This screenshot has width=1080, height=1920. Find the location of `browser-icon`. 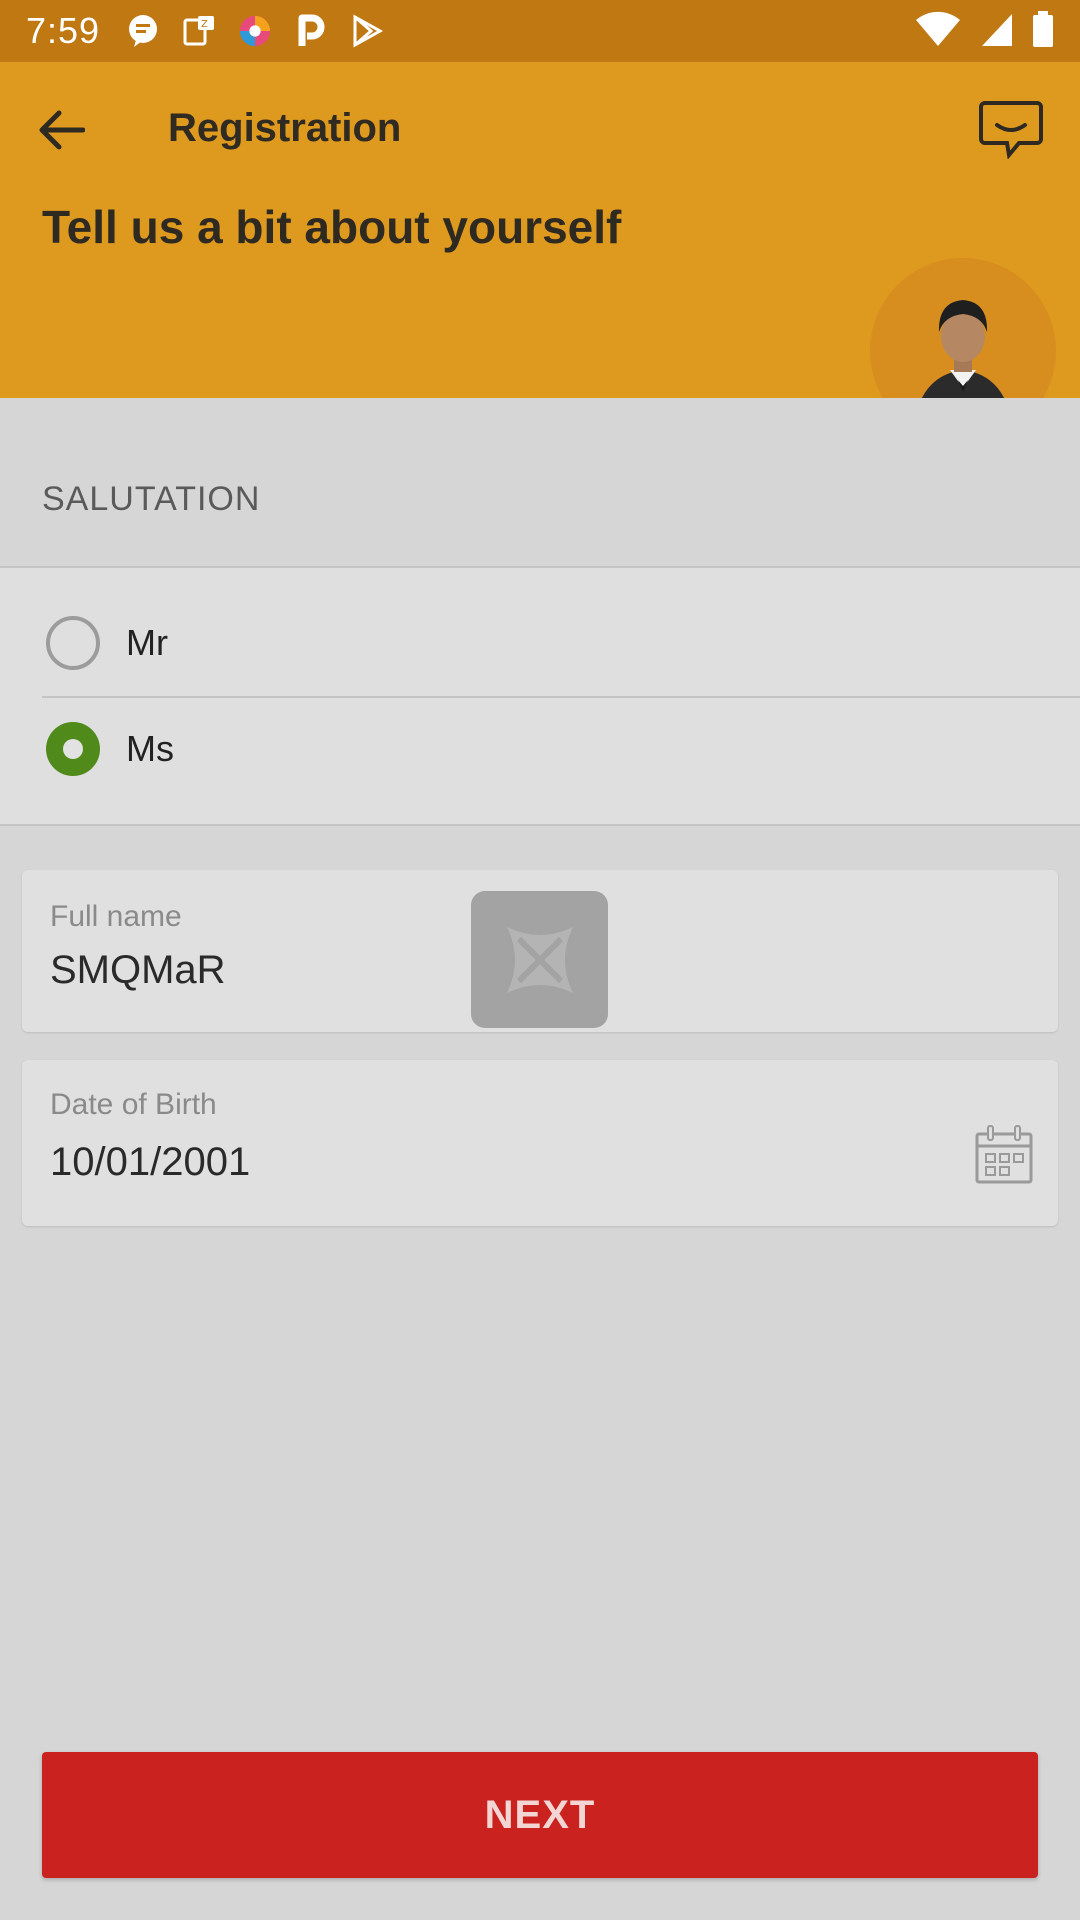

browser-icon is located at coordinates (255, 31).